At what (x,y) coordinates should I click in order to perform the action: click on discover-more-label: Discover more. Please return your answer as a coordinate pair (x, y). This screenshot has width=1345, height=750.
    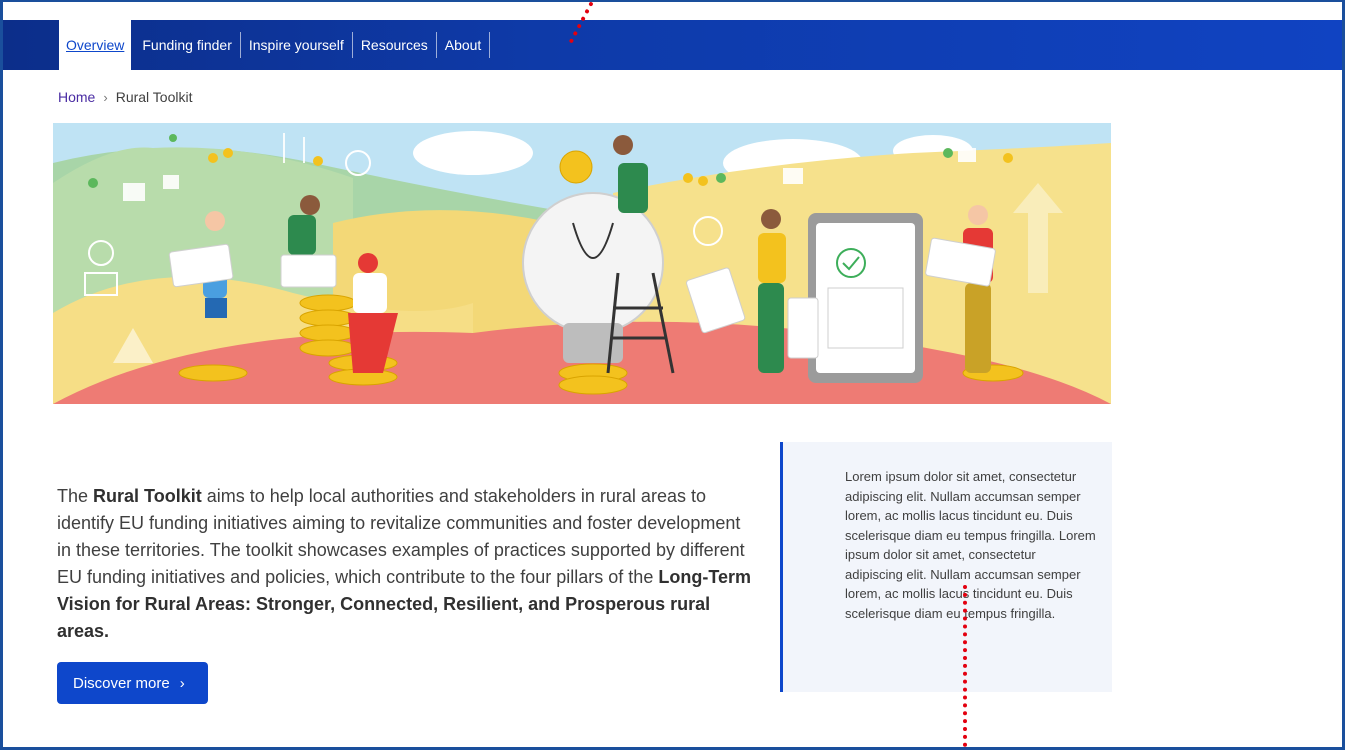
    Looking at the image, I should click on (121, 683).